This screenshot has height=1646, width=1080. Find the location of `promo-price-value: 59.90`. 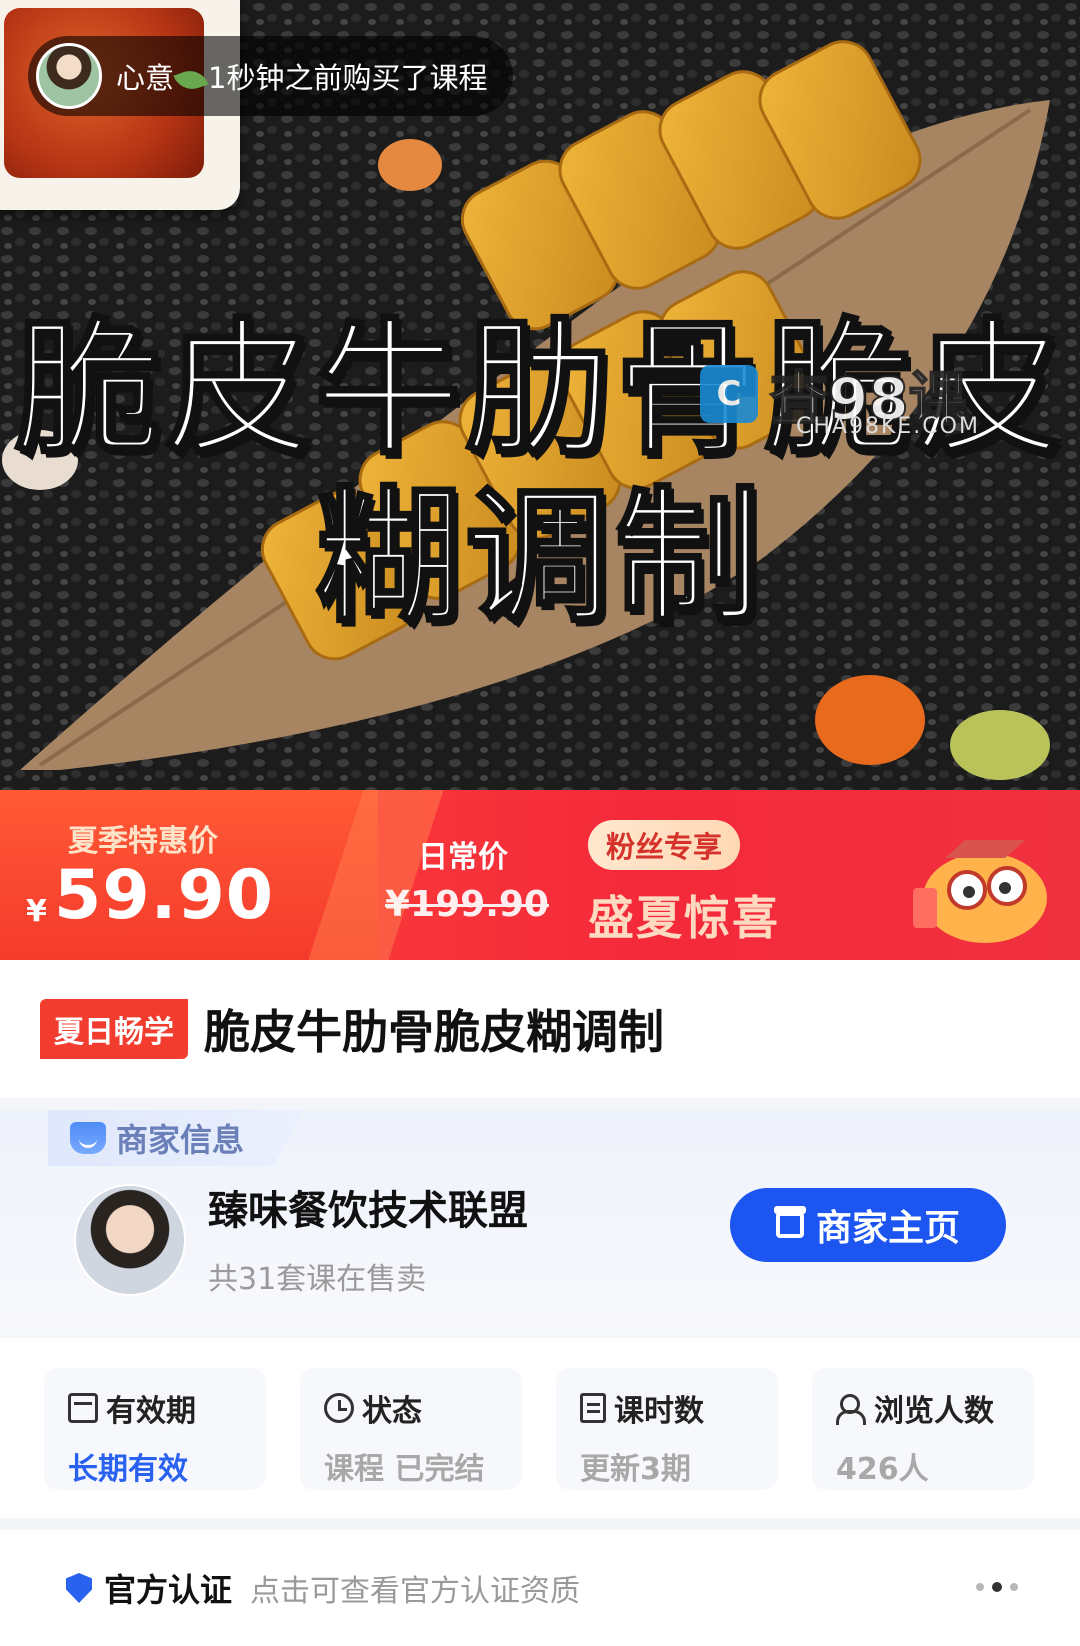

promo-price-value: 59.90 is located at coordinates (164, 895).